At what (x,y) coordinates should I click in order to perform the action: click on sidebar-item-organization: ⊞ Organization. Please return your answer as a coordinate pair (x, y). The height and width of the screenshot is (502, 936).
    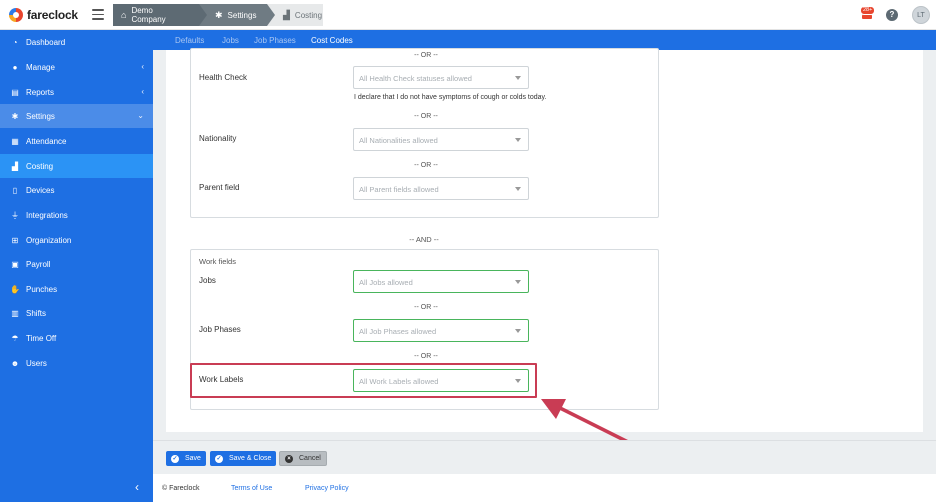
    Looking at the image, I should click on (76, 240).